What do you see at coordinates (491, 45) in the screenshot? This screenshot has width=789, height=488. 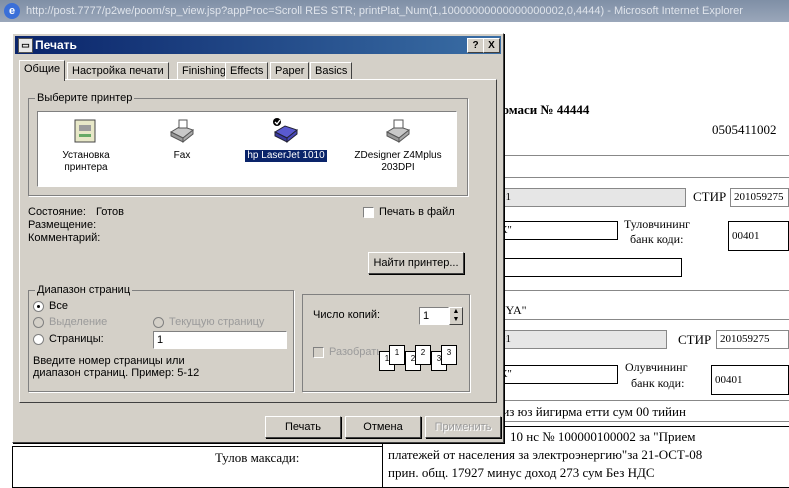 I see `close-button: X` at bounding box center [491, 45].